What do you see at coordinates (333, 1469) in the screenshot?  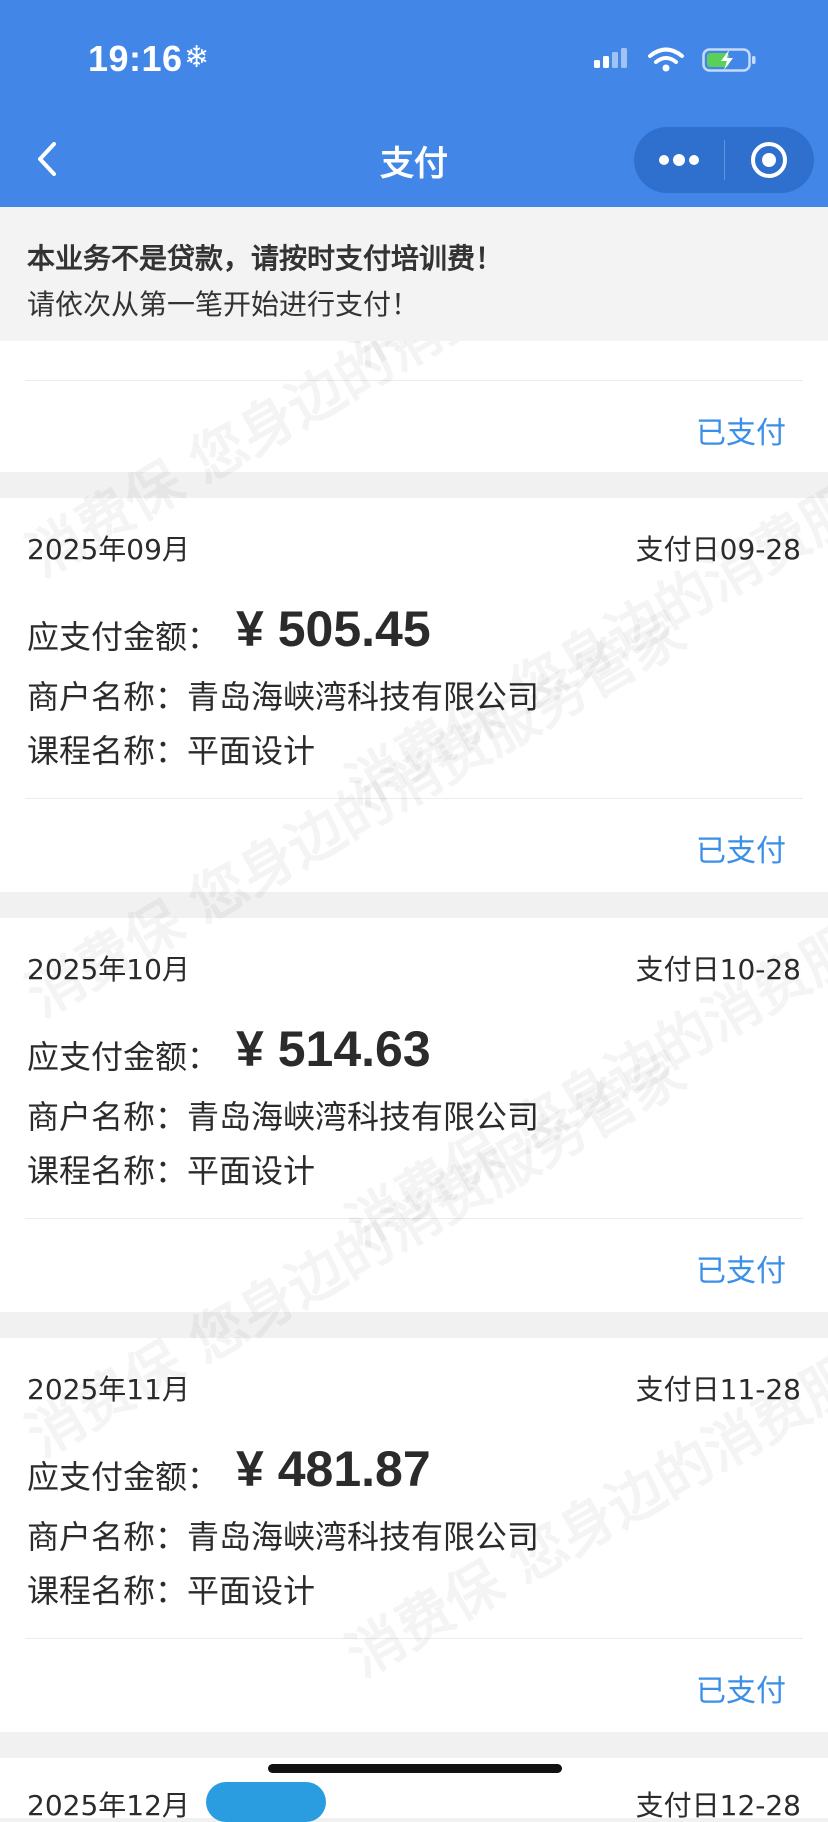 I see `payment-amount: ¥ 481.87` at bounding box center [333, 1469].